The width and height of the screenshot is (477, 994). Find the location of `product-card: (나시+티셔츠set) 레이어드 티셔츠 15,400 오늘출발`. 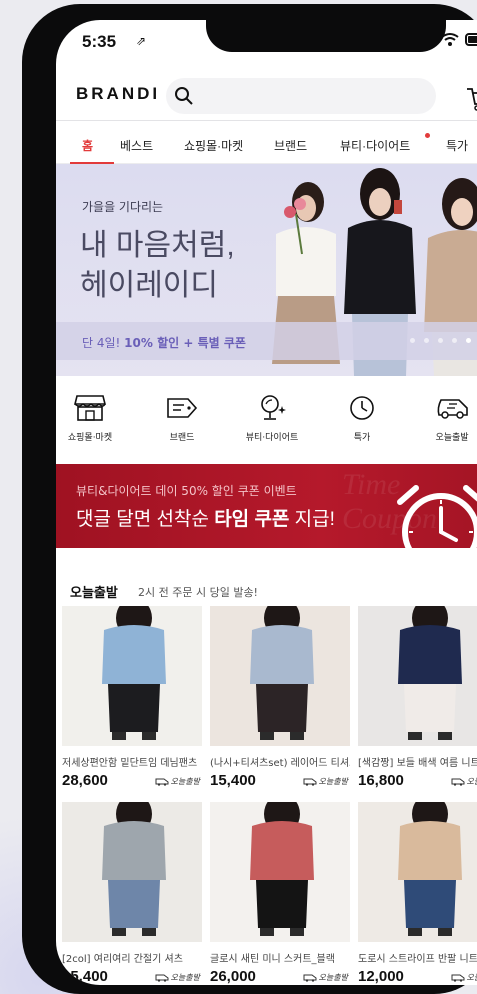

product-card: (나시+티셔츠set) 레이어드 티셔츠 15,400 오늘출발 is located at coordinates (280, 697).